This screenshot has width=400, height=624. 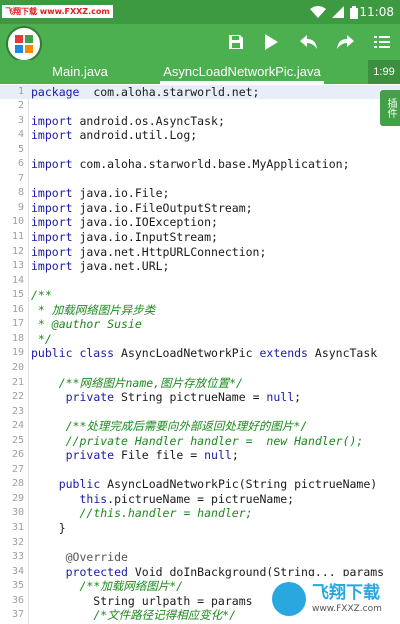 I want to click on line-number: 16, so click(x=17, y=309).